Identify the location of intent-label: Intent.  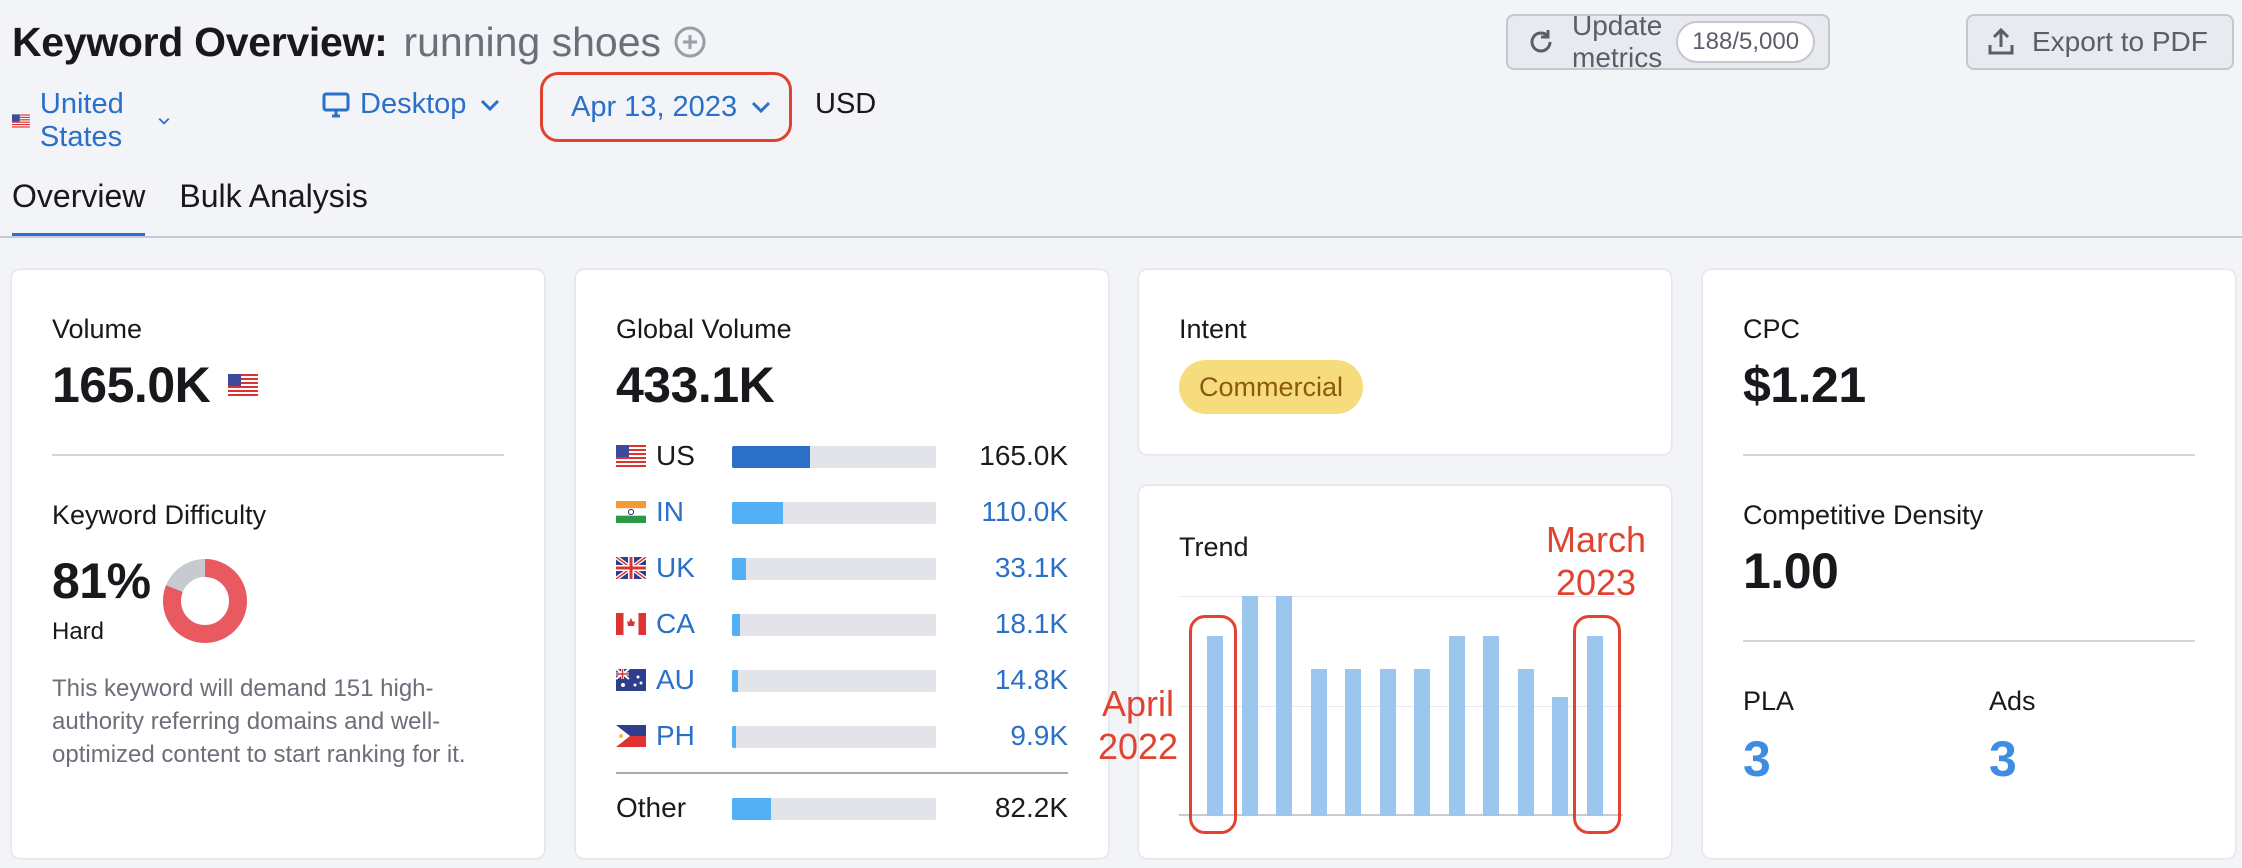
(1213, 329).